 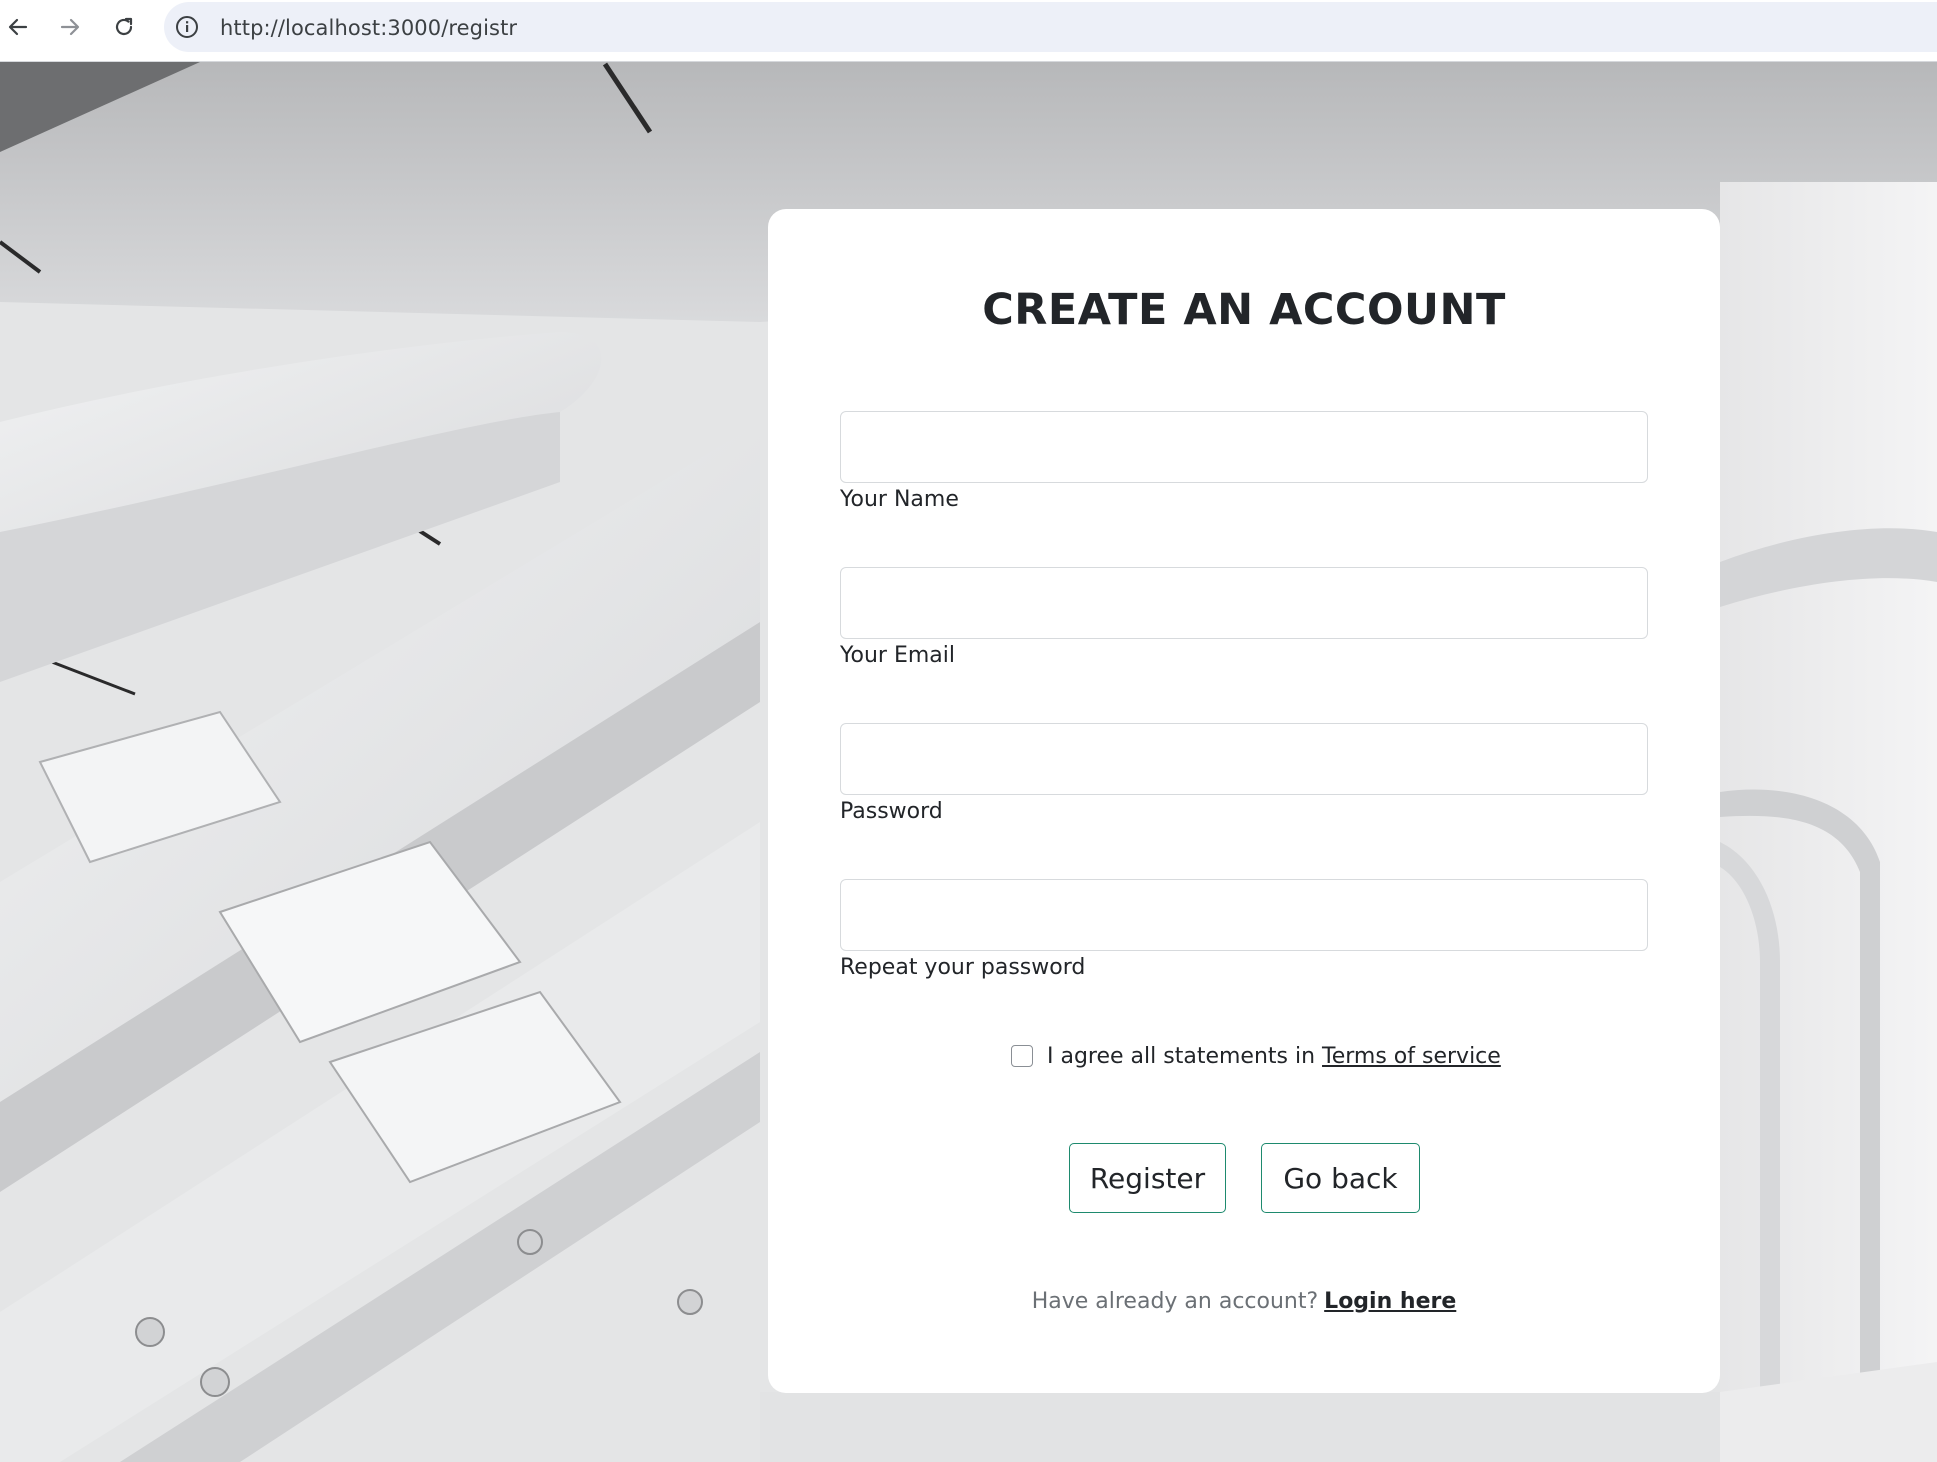 I want to click on name-input, so click(x=1244, y=447).